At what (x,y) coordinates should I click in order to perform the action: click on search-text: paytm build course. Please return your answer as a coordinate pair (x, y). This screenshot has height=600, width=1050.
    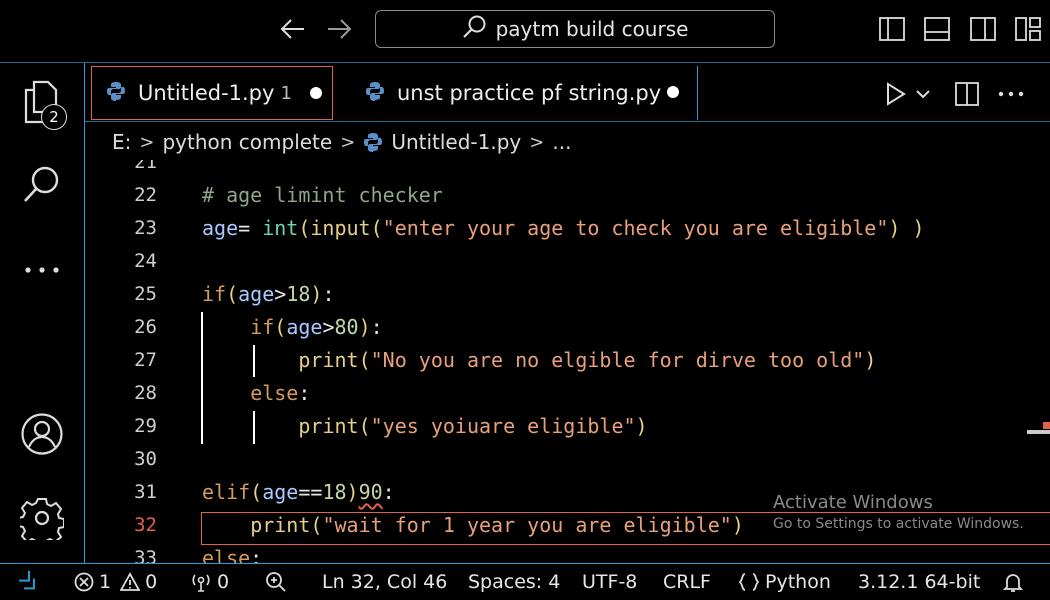
    Looking at the image, I should click on (592, 29).